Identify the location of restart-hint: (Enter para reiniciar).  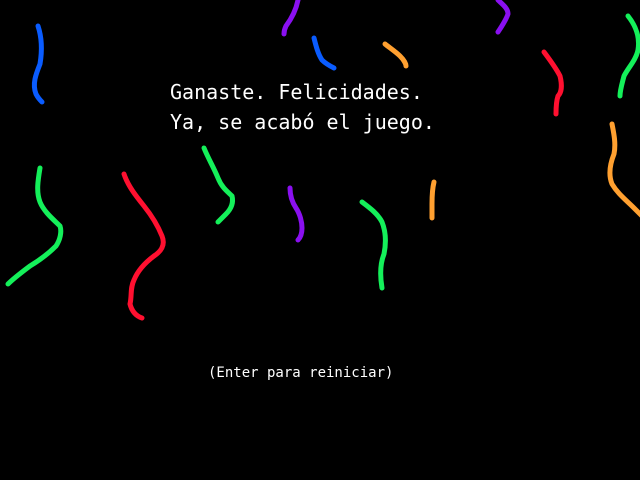
(301, 373).